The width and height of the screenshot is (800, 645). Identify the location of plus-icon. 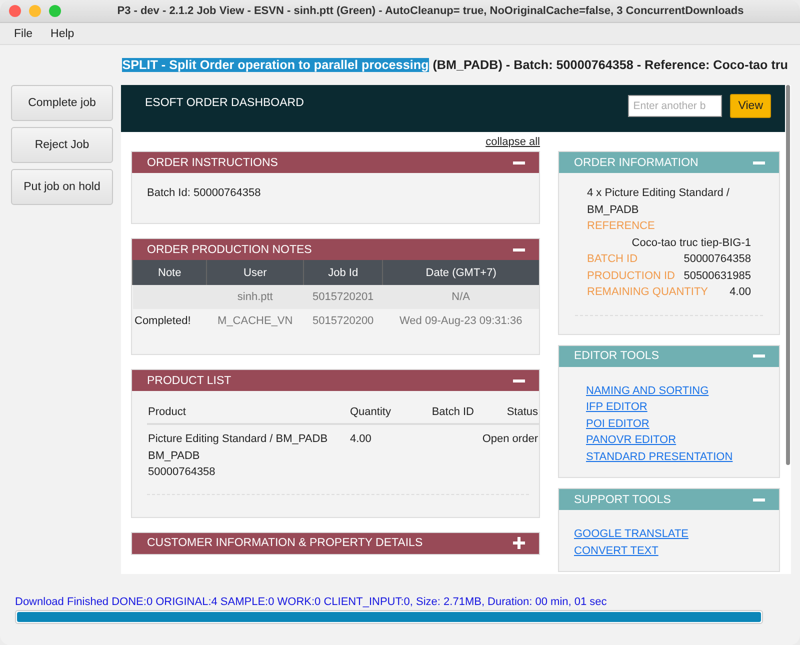
(519, 543).